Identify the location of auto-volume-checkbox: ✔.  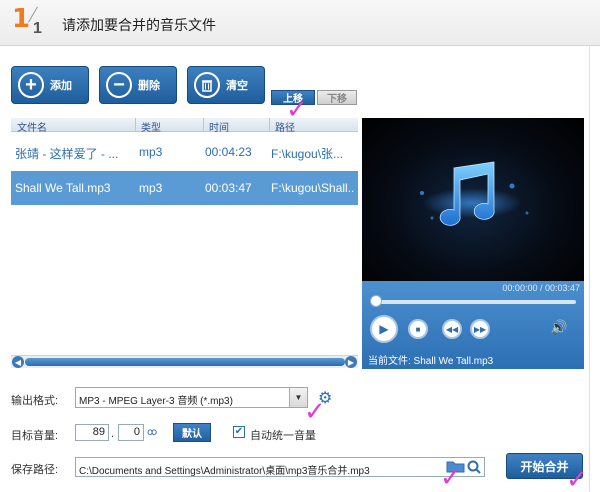
(239, 432).